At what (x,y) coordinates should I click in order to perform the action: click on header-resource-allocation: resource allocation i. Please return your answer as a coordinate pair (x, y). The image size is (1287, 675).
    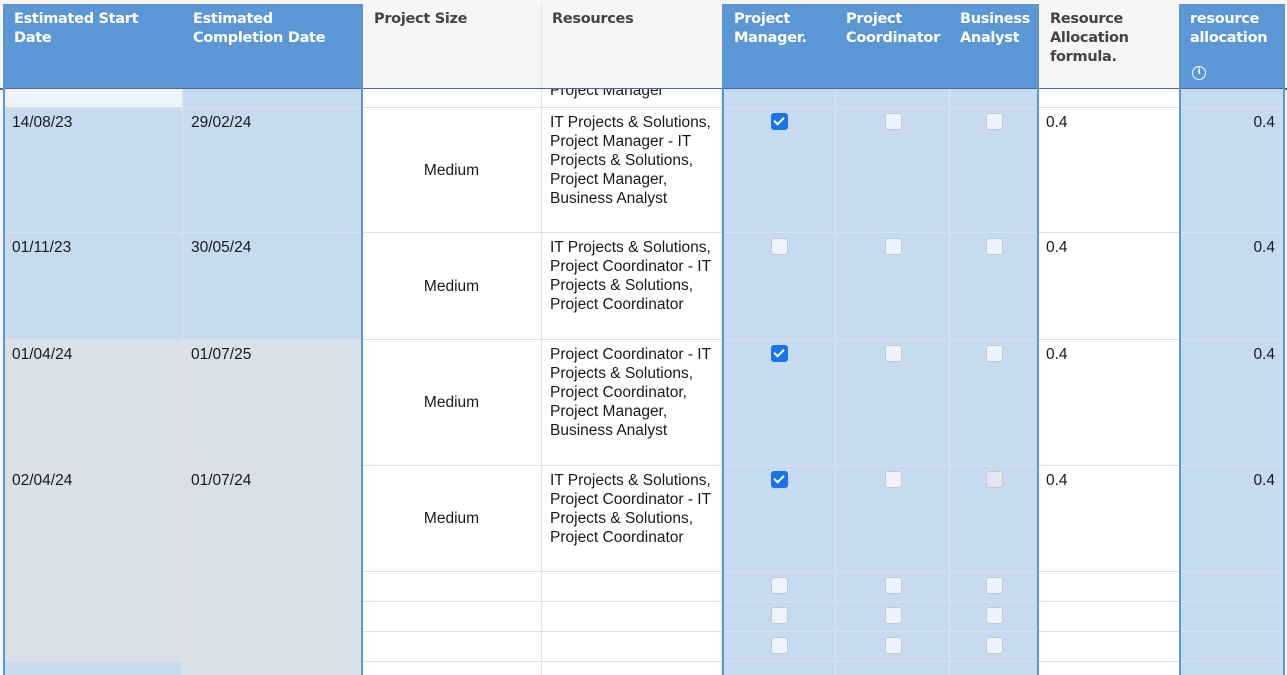
    Looking at the image, I should click on (1232, 46).